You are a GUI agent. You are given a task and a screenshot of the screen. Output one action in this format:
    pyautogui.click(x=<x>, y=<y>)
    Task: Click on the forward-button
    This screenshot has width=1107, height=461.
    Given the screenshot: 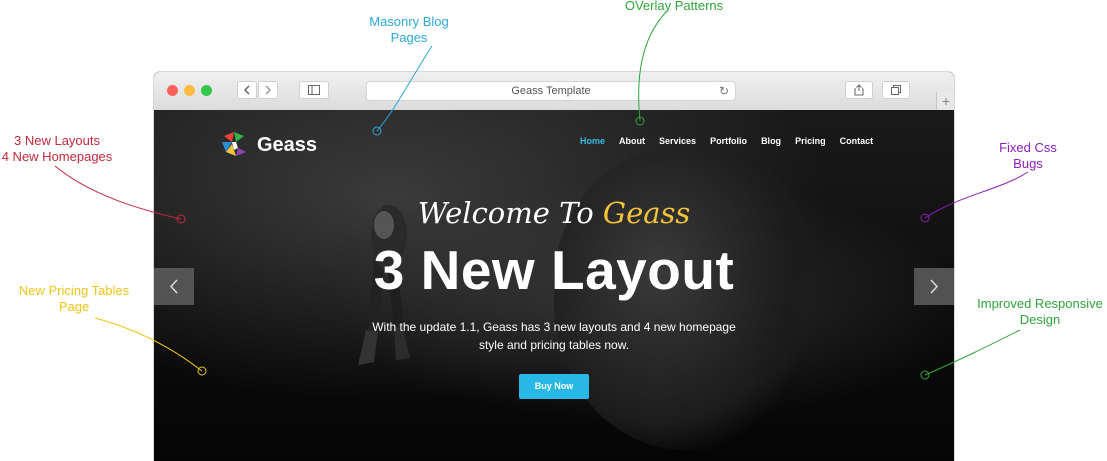 What is the action you would take?
    pyautogui.click(x=268, y=90)
    